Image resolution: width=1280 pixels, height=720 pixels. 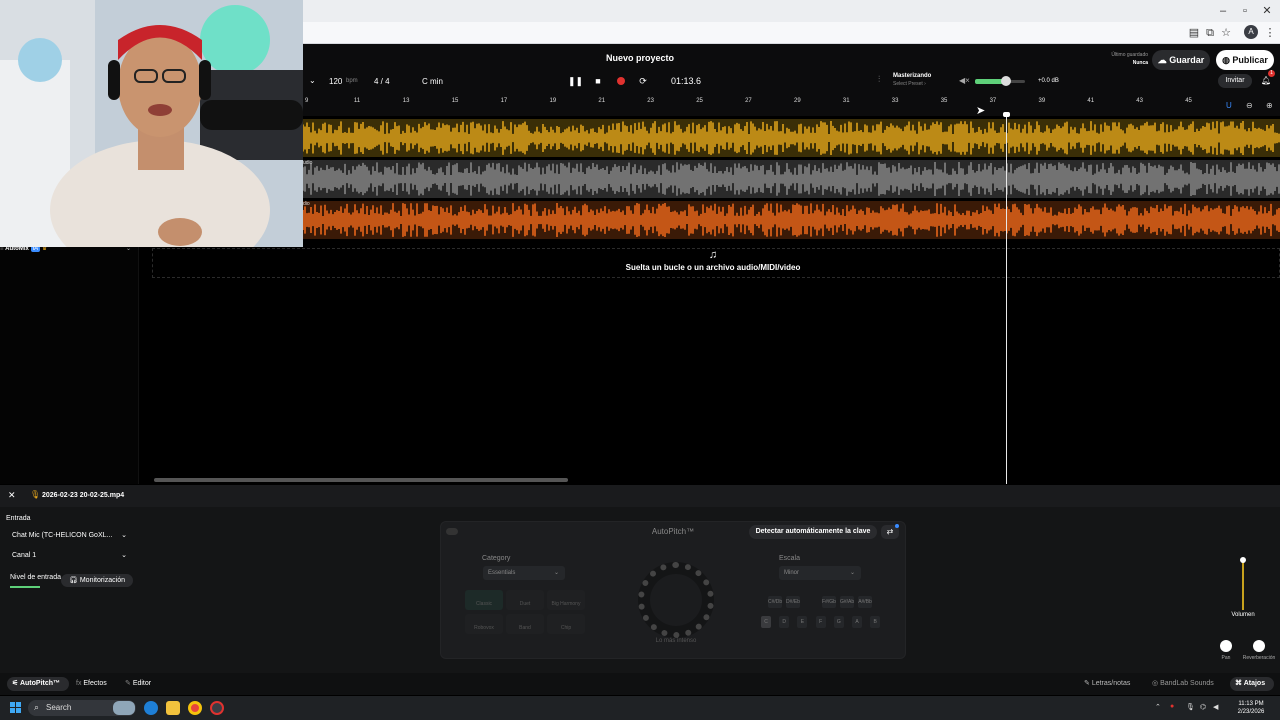 I want to click on cast-icon: ▤, so click(x=1194, y=33).